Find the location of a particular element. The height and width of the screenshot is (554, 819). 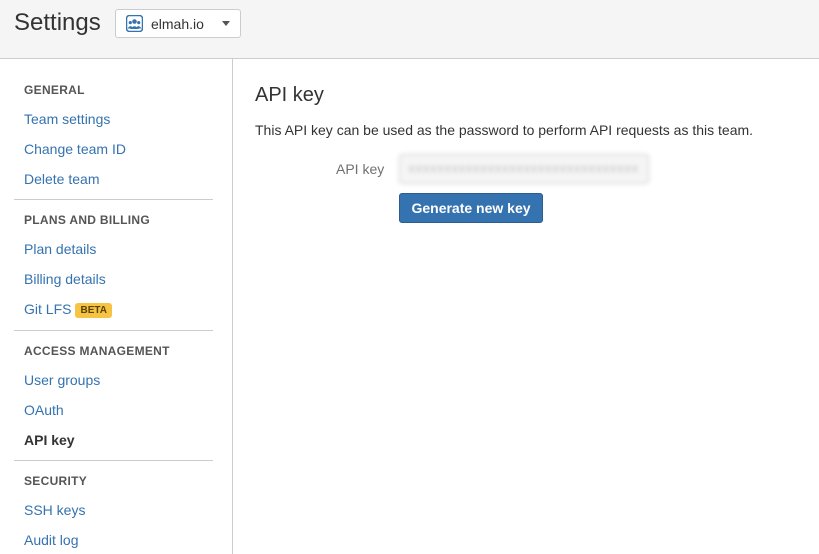

sidebar-heading-access-management: ACCESS MANAGEMENT is located at coordinates (97, 351).